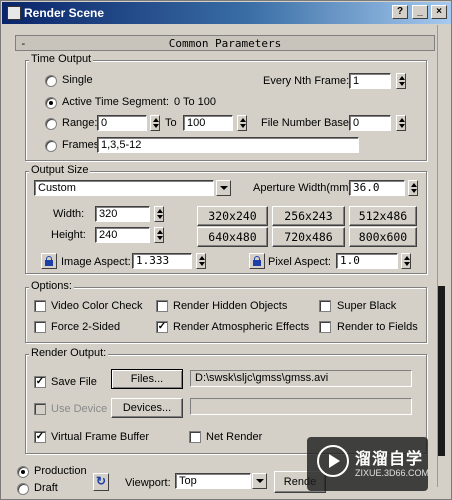 This screenshot has height=500, width=452. I want to click on force-2-sided-label: Force 2-Sided, so click(86, 327).